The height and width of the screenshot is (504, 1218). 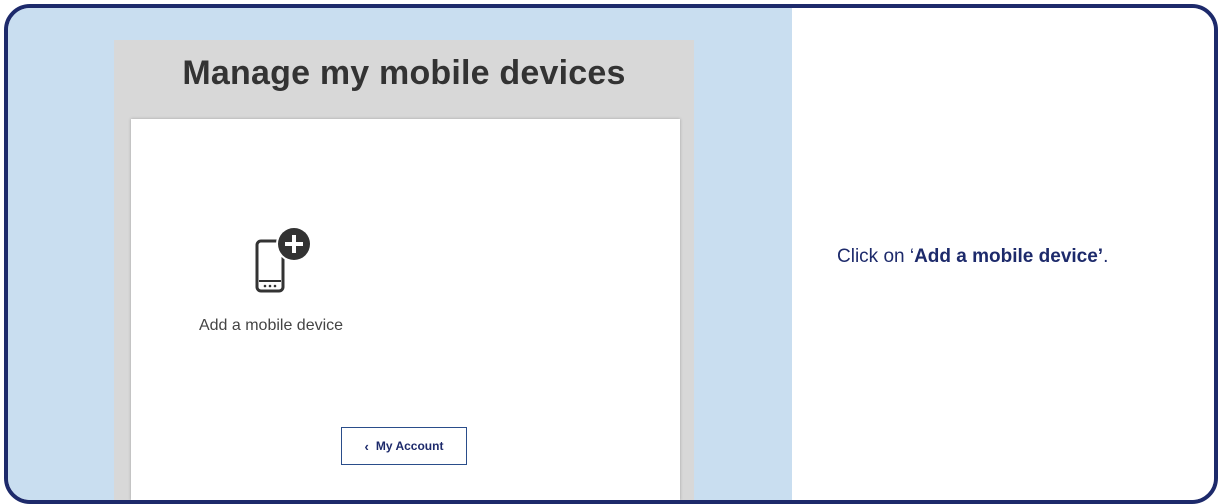 I want to click on instruction-prefix: Click on ‘, so click(x=876, y=256).